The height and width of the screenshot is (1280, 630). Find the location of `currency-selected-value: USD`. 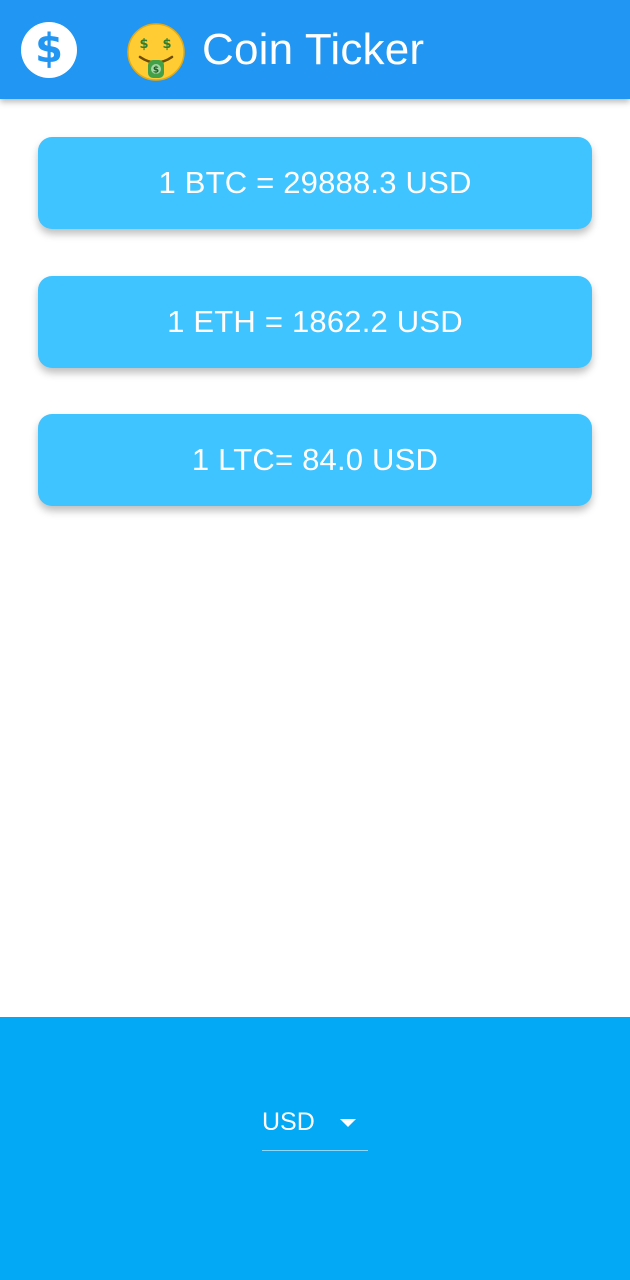

currency-selected-value: USD is located at coordinates (288, 1122).